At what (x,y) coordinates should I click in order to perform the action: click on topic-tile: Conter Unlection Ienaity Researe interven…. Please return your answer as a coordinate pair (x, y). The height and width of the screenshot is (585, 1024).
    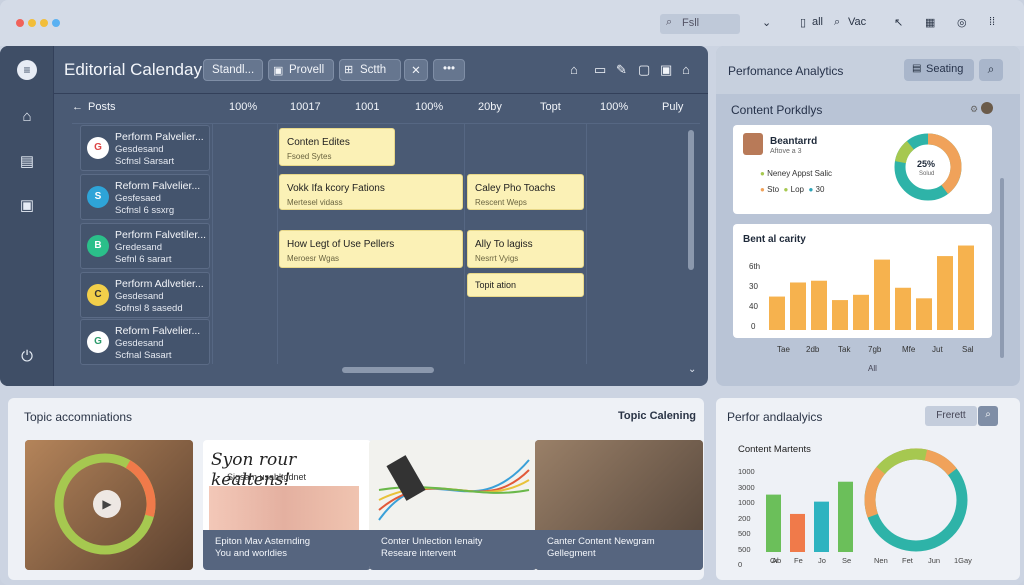
    Looking at the image, I should click on (453, 505).